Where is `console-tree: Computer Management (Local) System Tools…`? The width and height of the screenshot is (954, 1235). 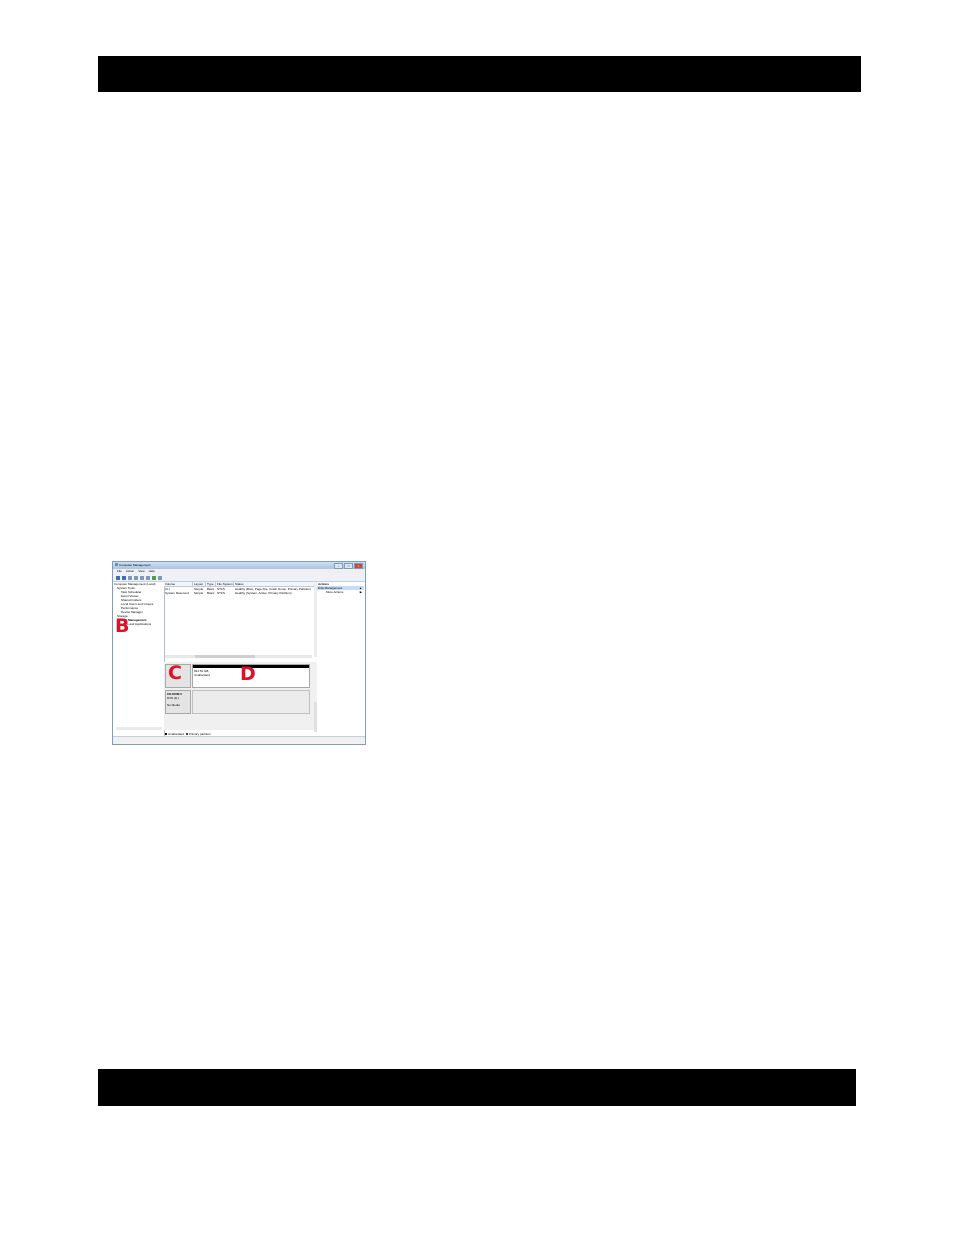 console-tree: Computer Management (Local) System Tools… is located at coordinates (139, 659).